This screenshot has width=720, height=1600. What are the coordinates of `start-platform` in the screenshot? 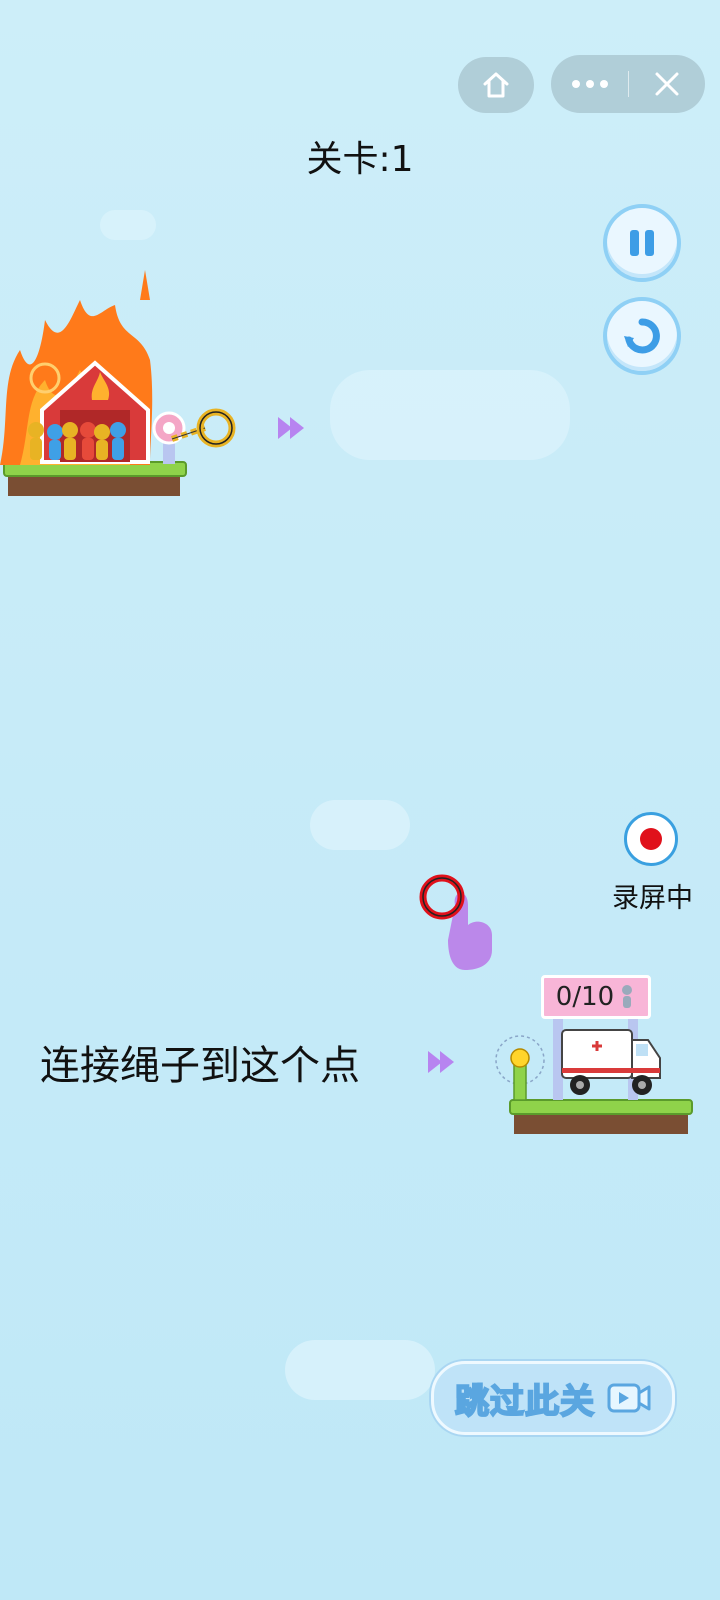 It's located at (95, 478).